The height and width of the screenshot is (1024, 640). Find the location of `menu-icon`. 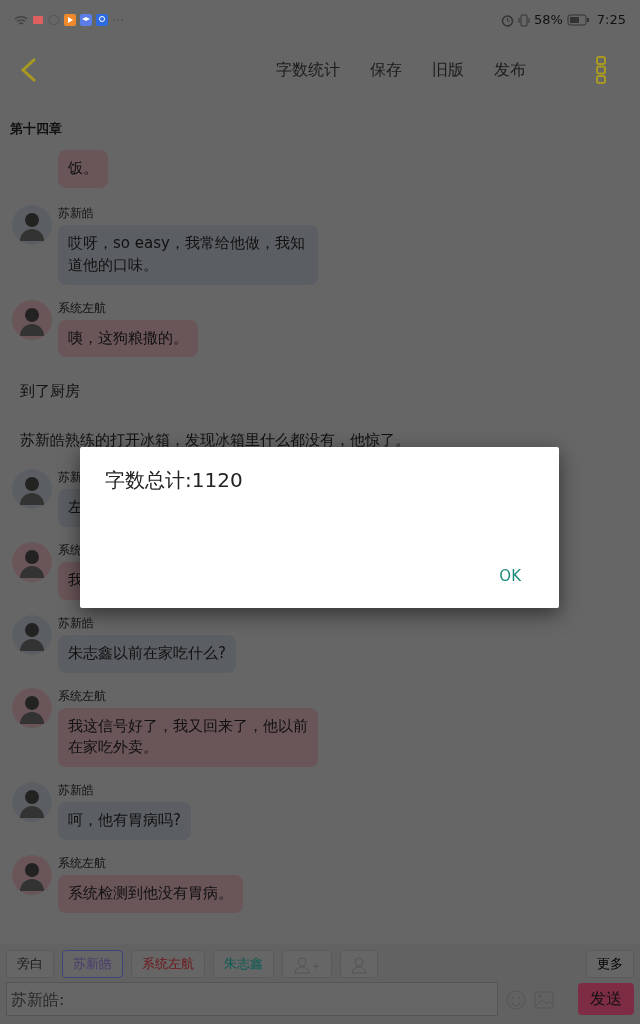

menu-icon is located at coordinates (601, 70).